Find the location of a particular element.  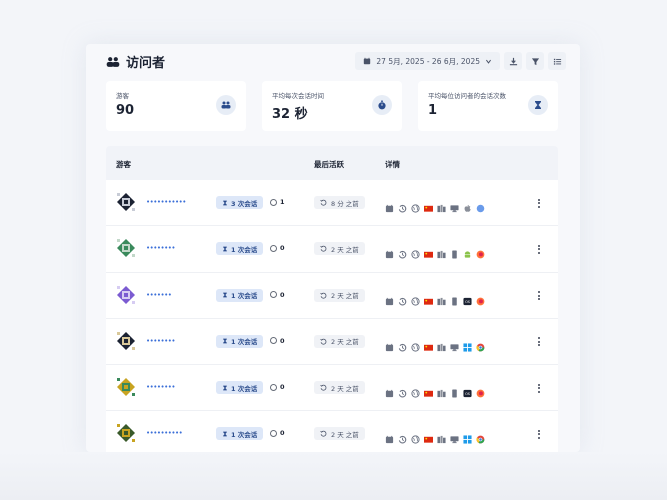

list-icon is located at coordinates (557, 61).